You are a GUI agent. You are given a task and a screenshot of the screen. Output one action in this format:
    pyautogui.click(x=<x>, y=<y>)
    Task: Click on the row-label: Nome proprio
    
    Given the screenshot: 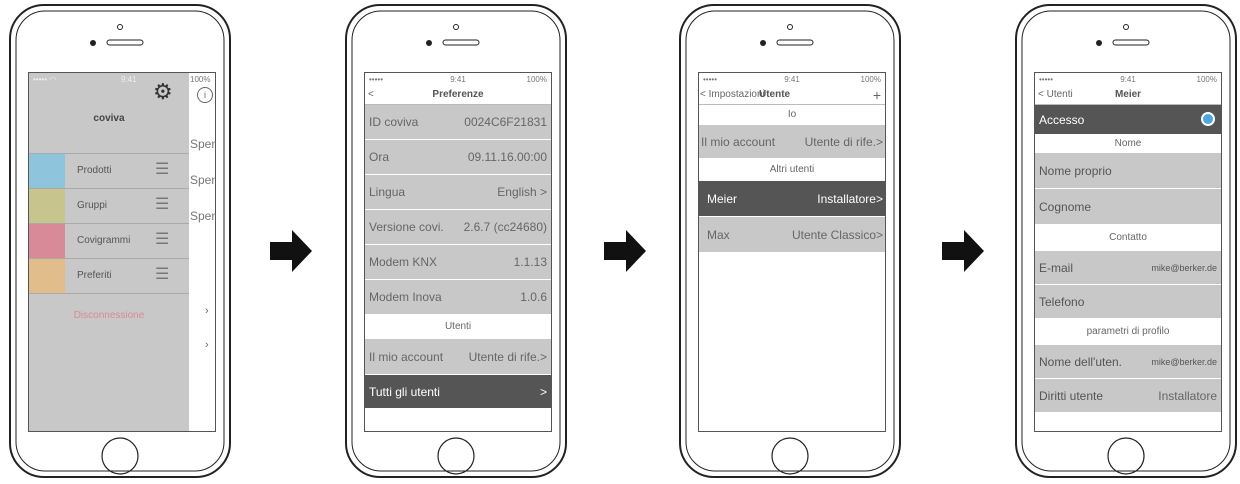 What is the action you would take?
    pyautogui.click(x=1075, y=171)
    